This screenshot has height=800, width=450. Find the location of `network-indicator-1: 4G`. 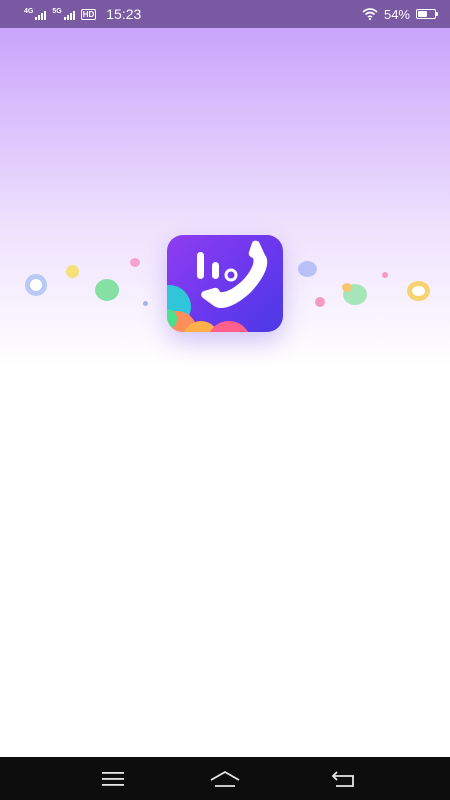

network-indicator-1: 4G is located at coordinates (35, 14).